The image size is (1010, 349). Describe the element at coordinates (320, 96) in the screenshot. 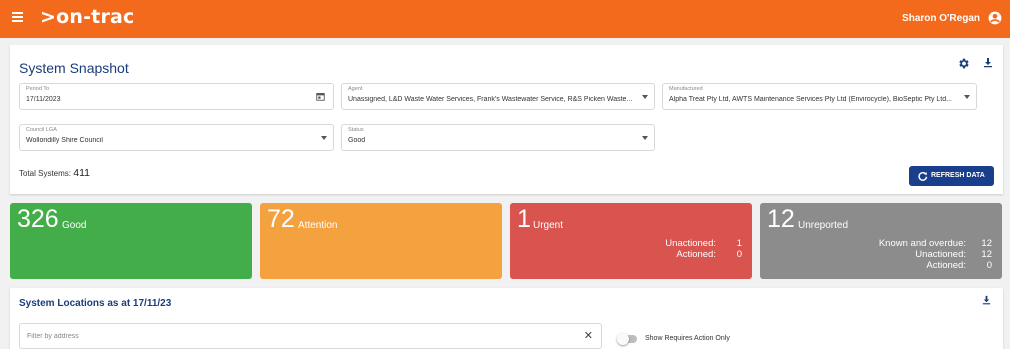

I see `calendar-icon` at that location.